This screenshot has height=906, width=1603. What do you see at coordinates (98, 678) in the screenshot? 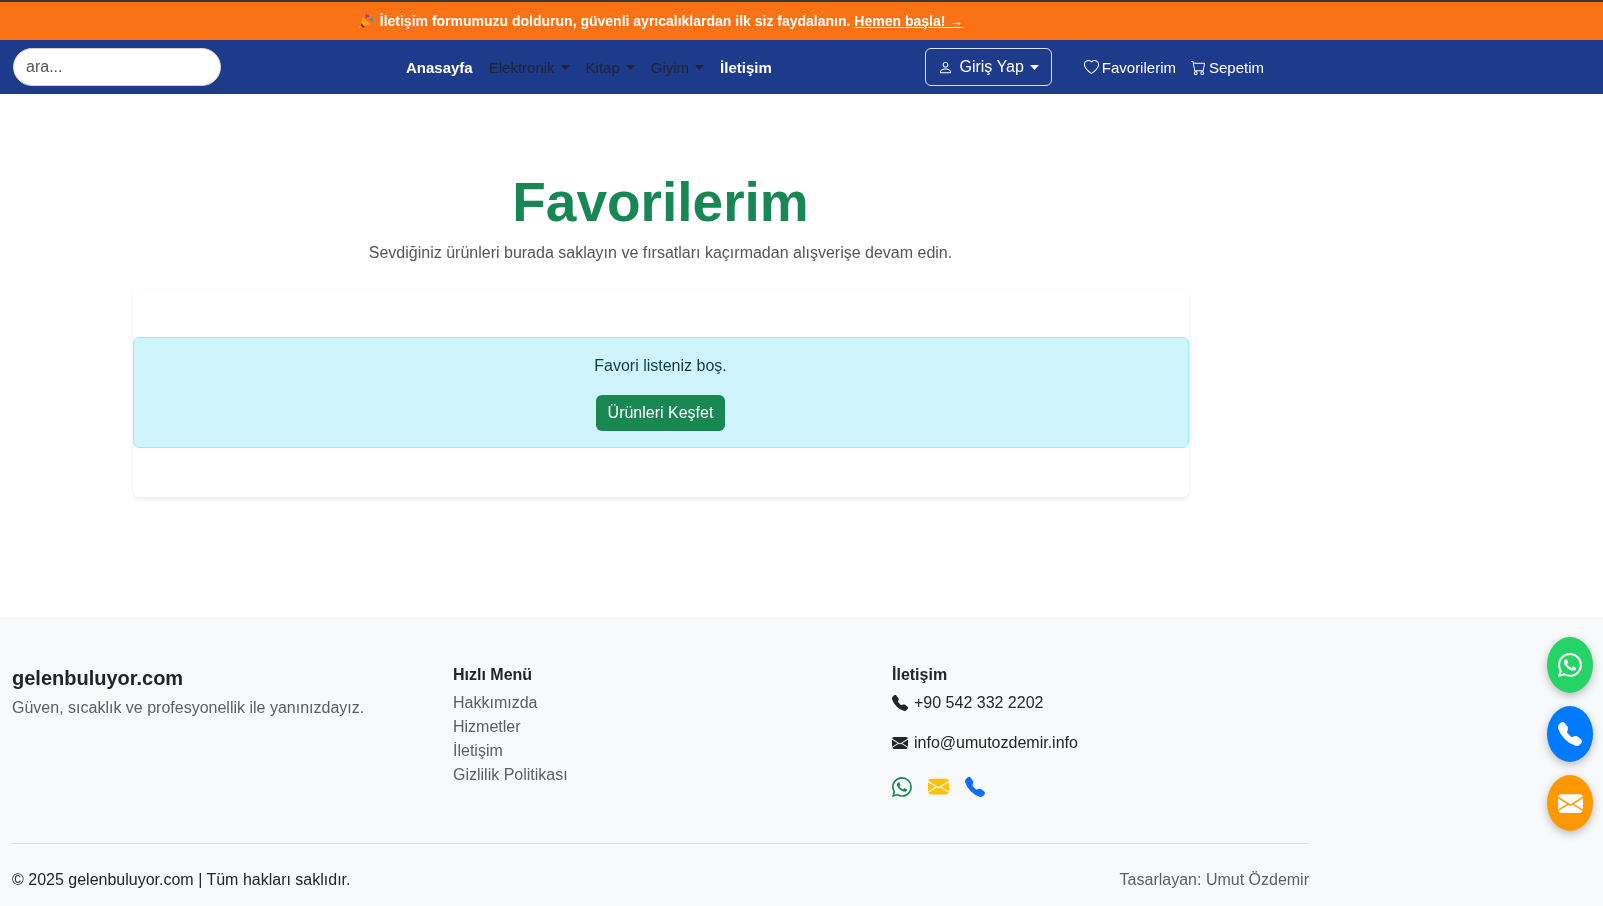
I see `footer-brand: gelenbuluyor.com` at bounding box center [98, 678].